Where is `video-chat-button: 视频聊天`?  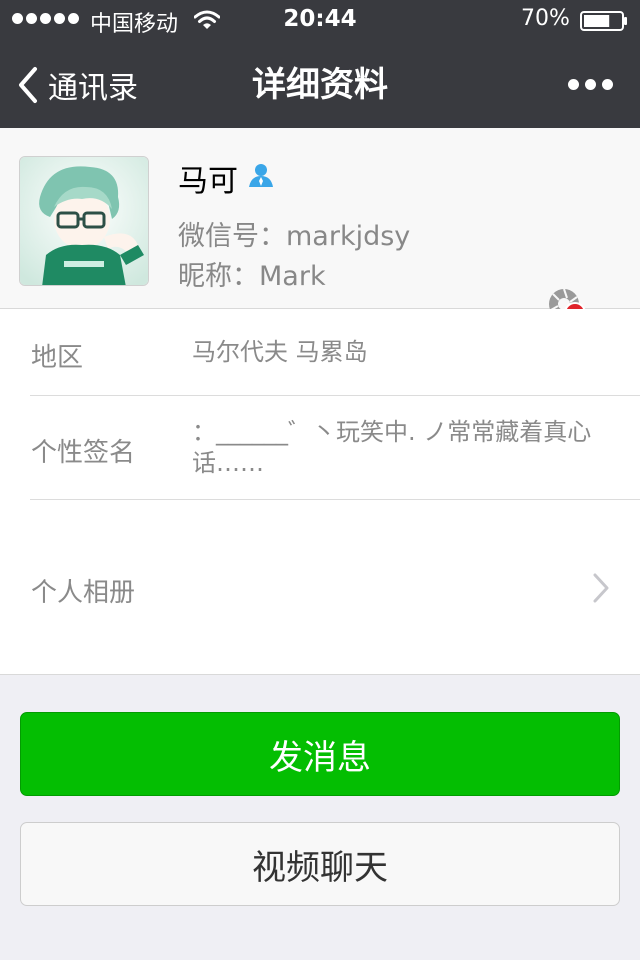 video-chat-button: 视频聊天 is located at coordinates (320, 864).